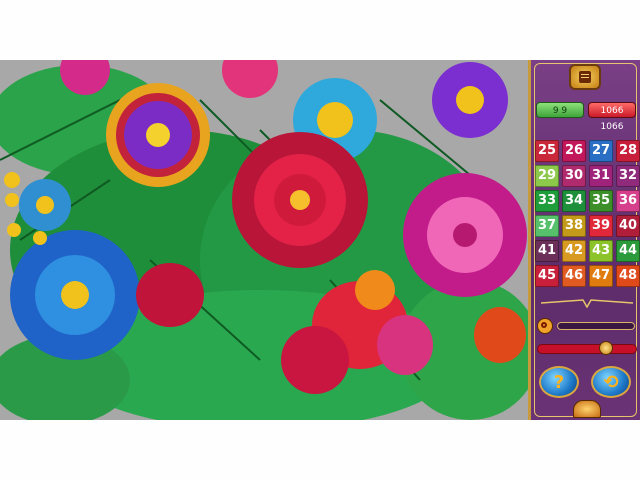  What do you see at coordinates (547, 276) in the screenshot?
I see `palette-cell: 45` at bounding box center [547, 276].